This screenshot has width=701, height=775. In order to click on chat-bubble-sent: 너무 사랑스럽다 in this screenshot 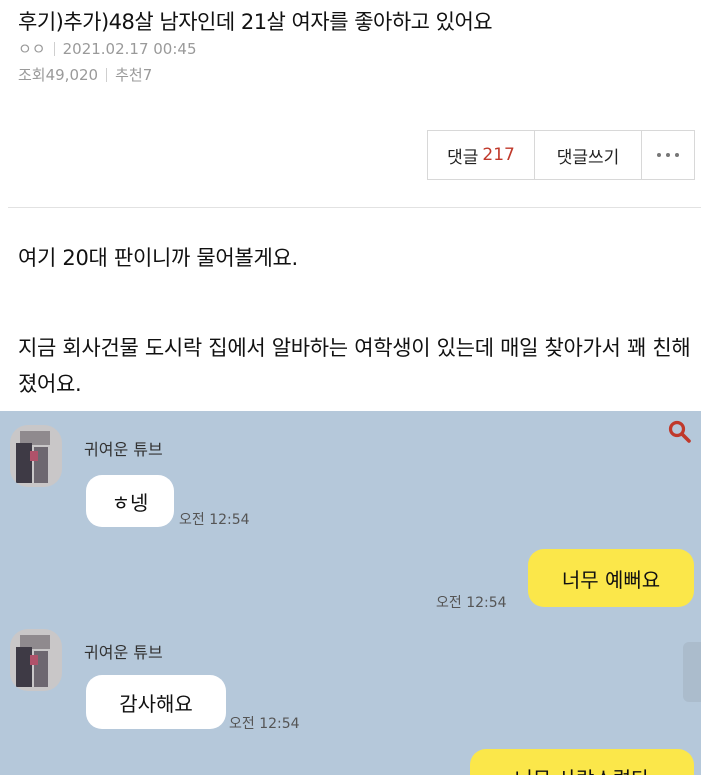, I will do `click(582, 762)`.